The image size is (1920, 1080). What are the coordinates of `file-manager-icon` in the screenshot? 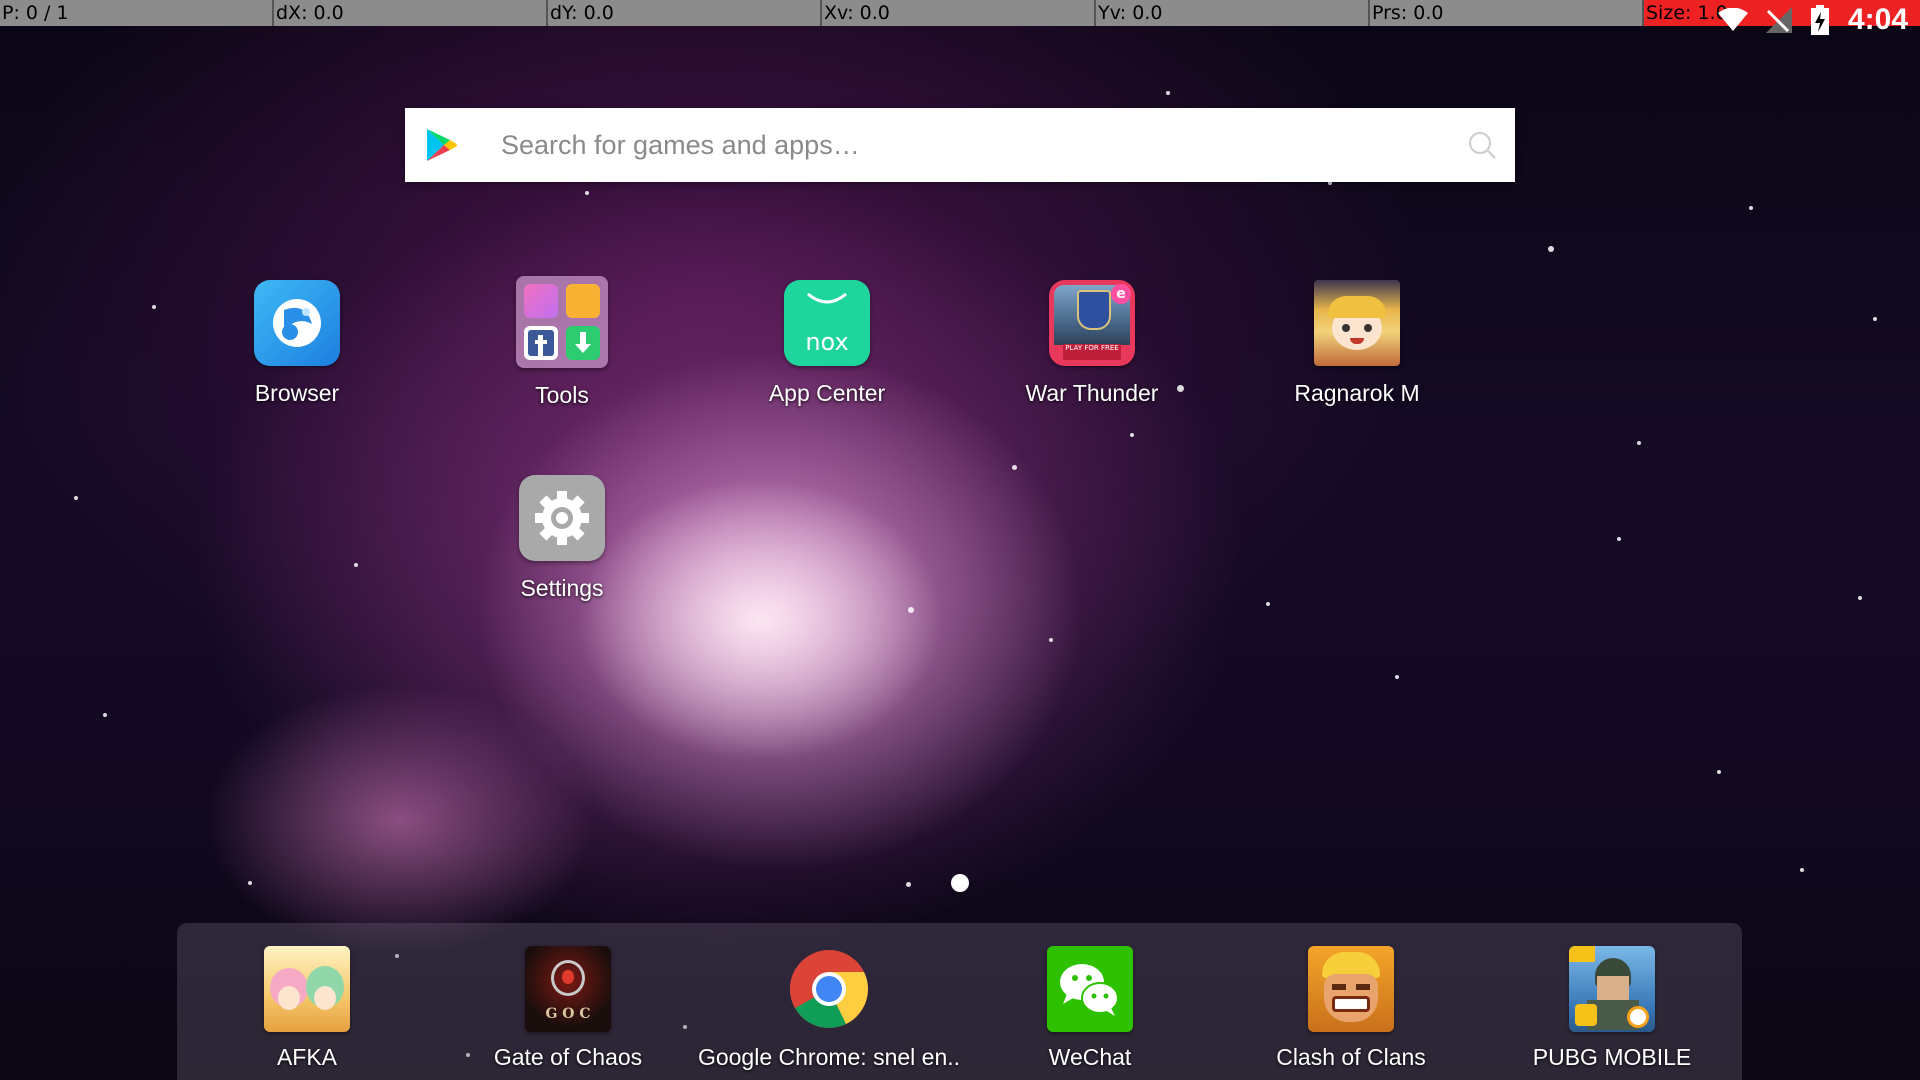 It's located at (583, 301).